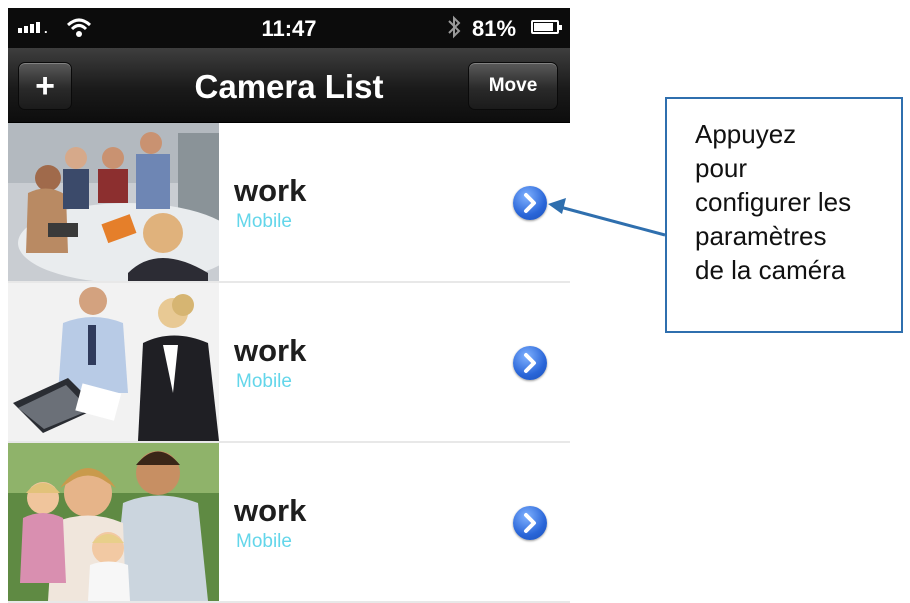  Describe the element at coordinates (546, 27) in the screenshot. I see `battery-icon` at that location.